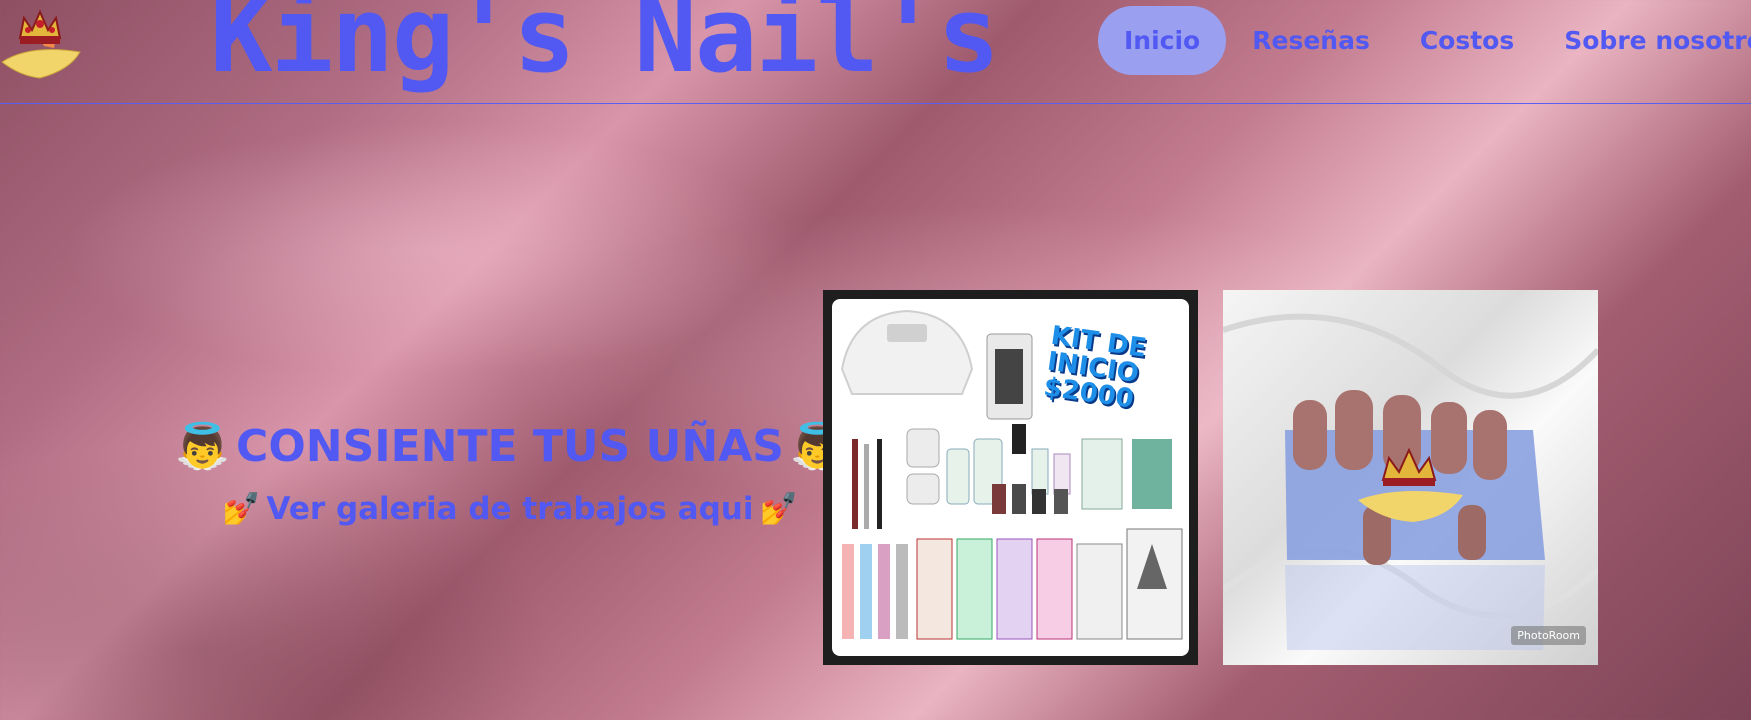 This screenshot has height=720, width=1751. Describe the element at coordinates (203, 446) in the screenshot. I see `baby-angel-icon: 👼` at that location.